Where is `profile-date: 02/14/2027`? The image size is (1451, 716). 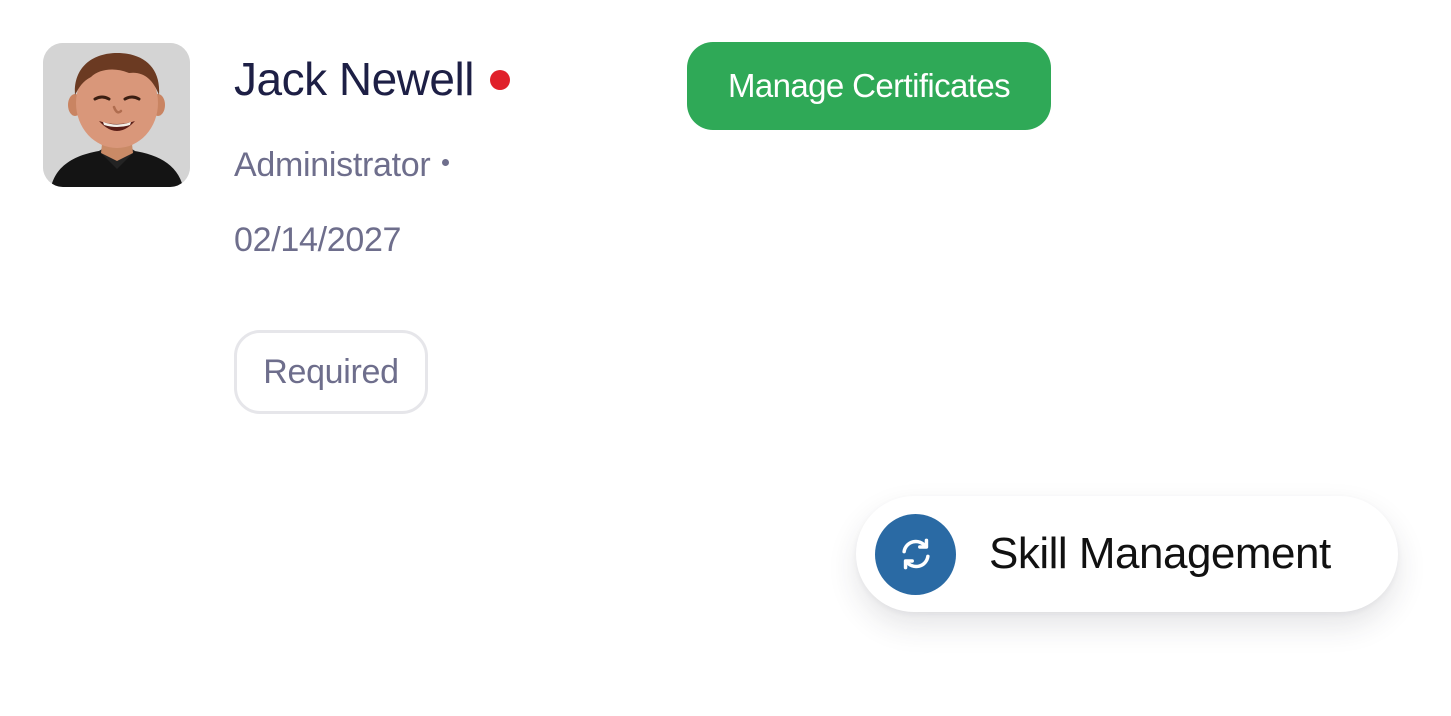 profile-date: 02/14/2027 is located at coordinates (318, 240).